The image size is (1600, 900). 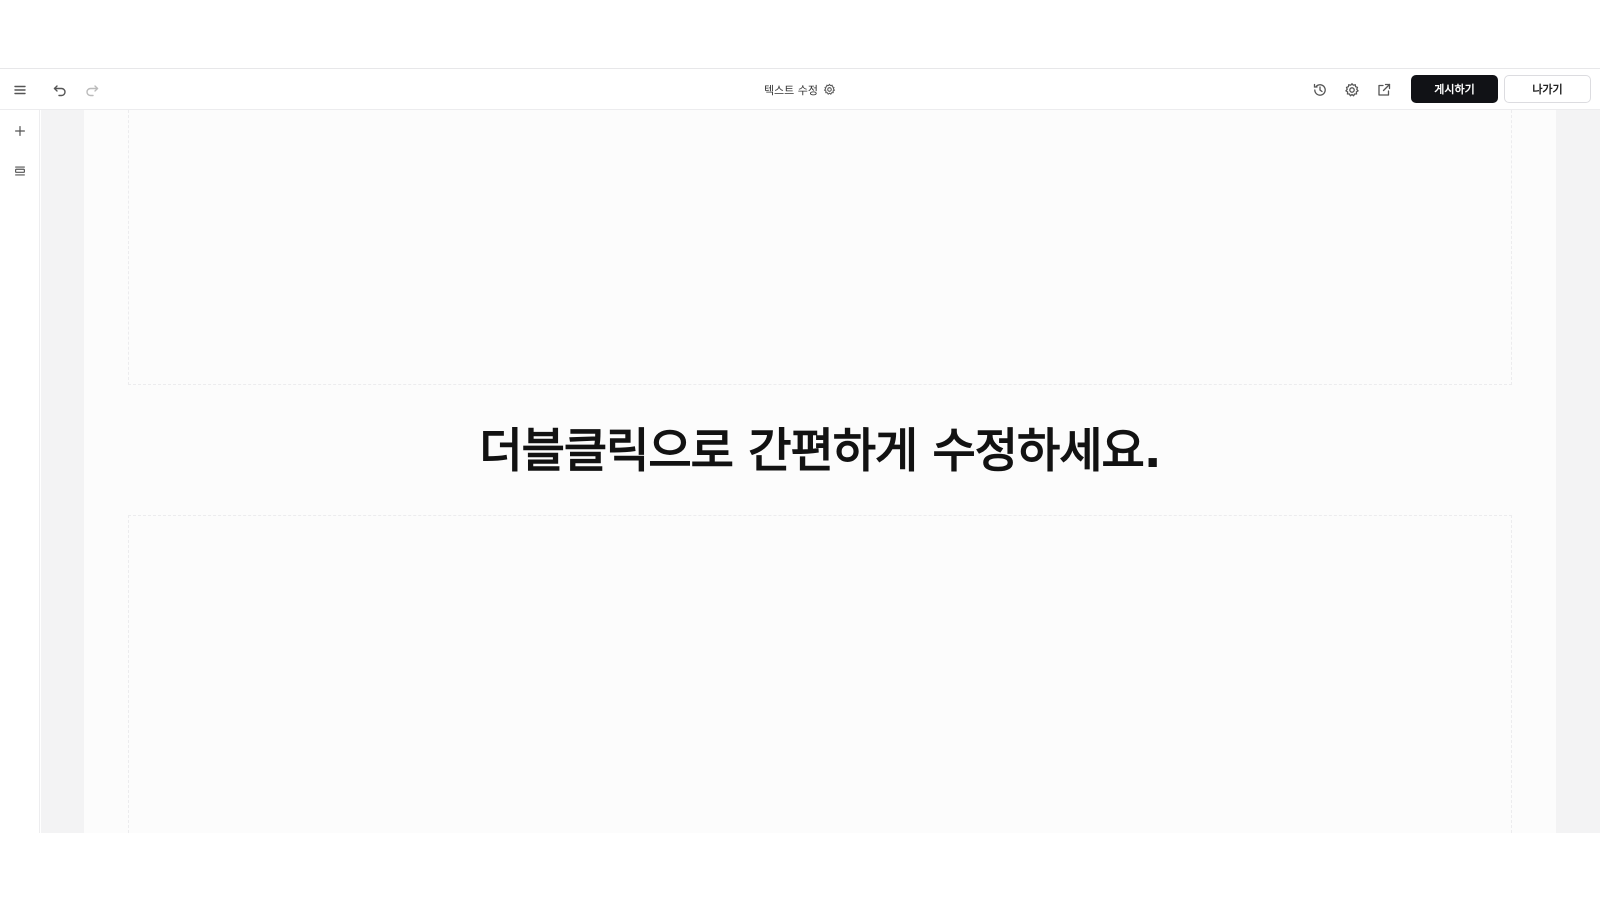 What do you see at coordinates (20, 171) in the screenshot?
I see `layers-icon` at bounding box center [20, 171].